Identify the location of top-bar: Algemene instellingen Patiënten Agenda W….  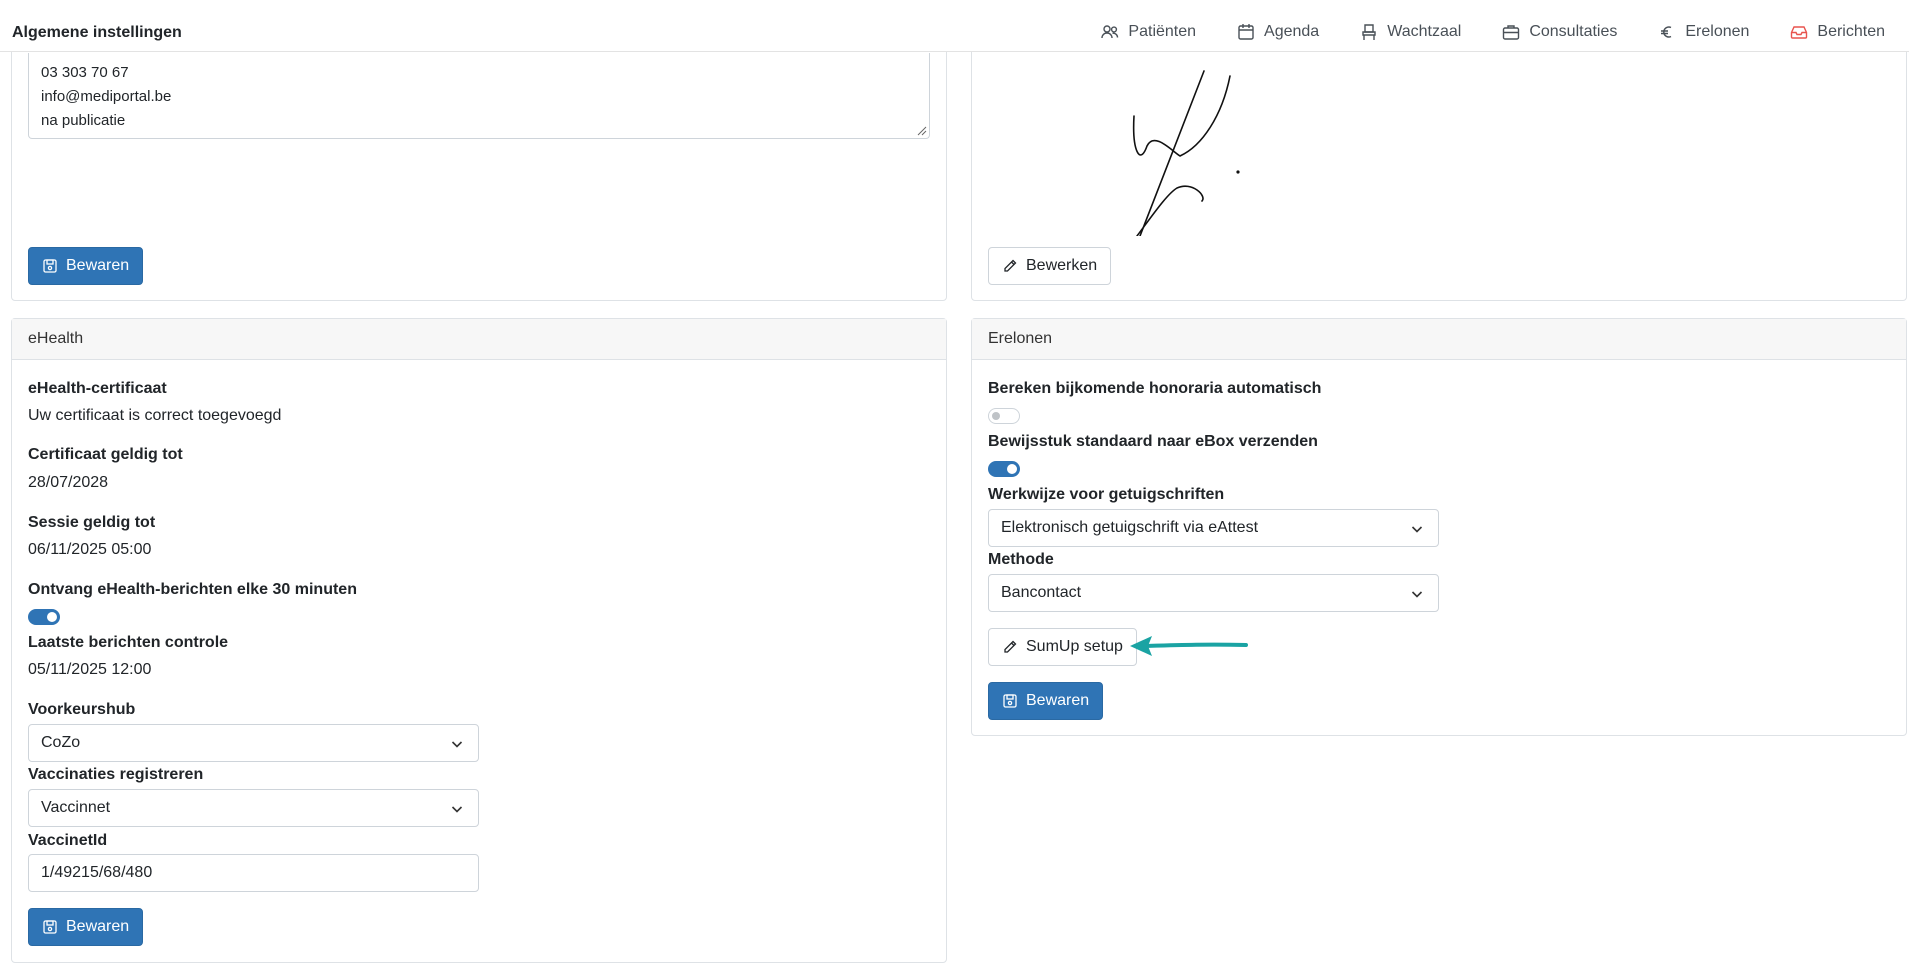
(954, 26).